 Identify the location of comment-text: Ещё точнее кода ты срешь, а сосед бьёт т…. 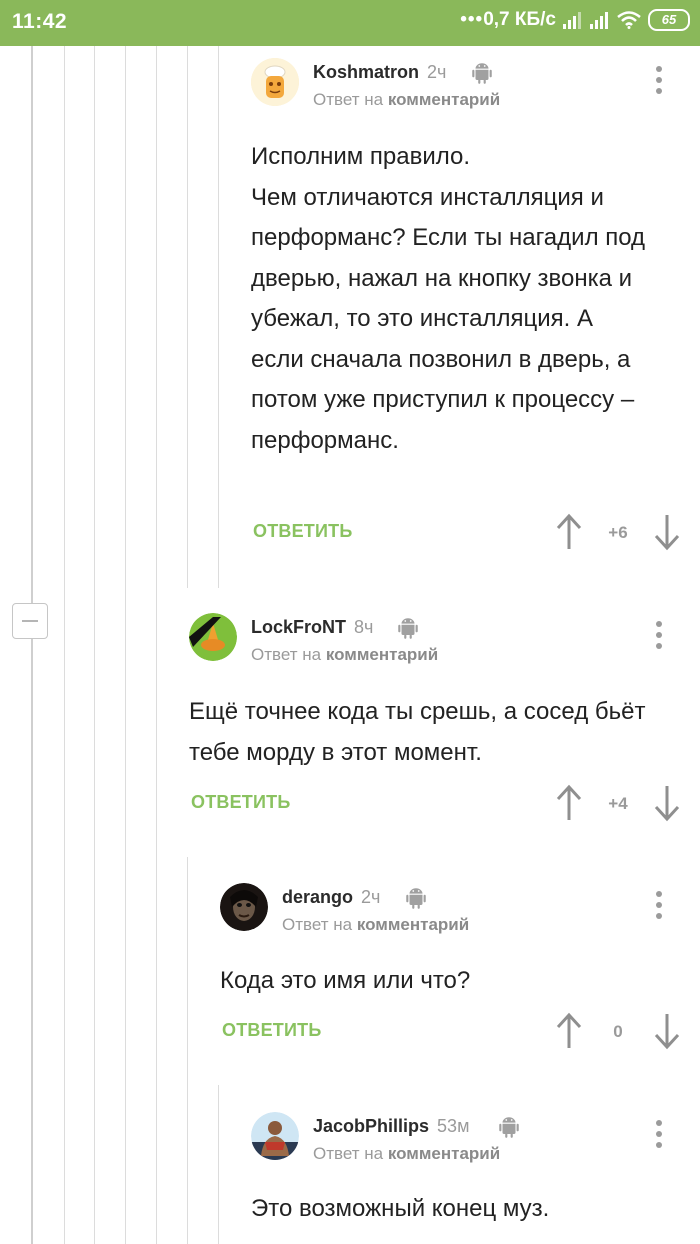
(417, 732).